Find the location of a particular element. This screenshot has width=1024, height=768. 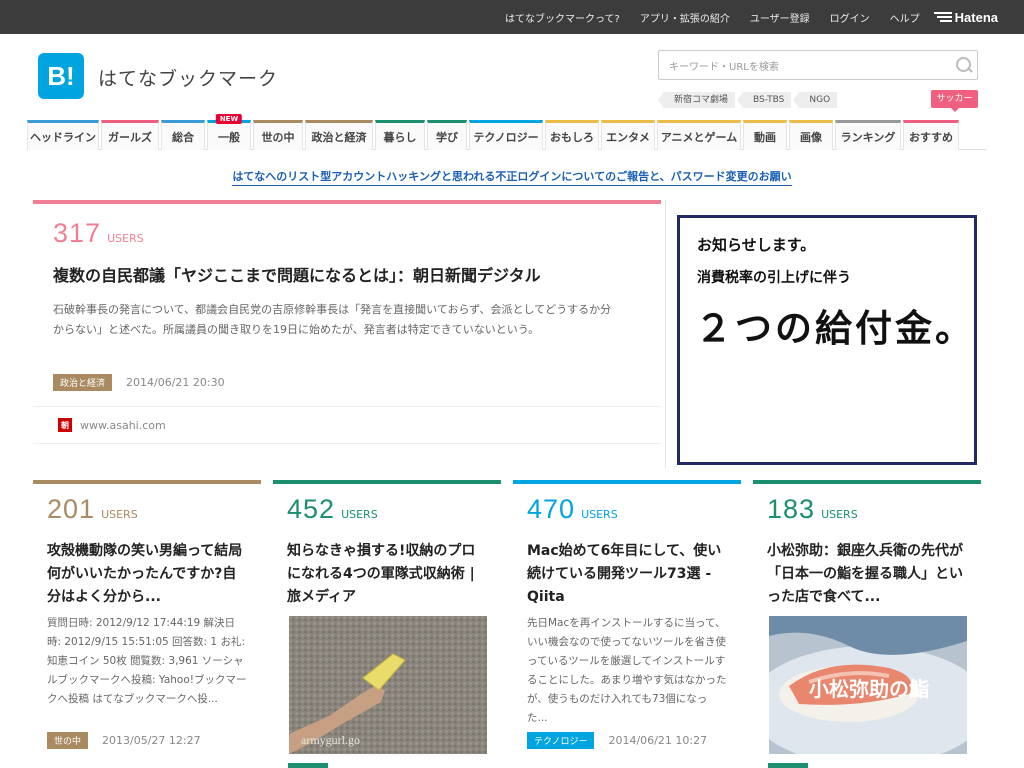

nav-tab: ガールズ is located at coordinates (130, 135).